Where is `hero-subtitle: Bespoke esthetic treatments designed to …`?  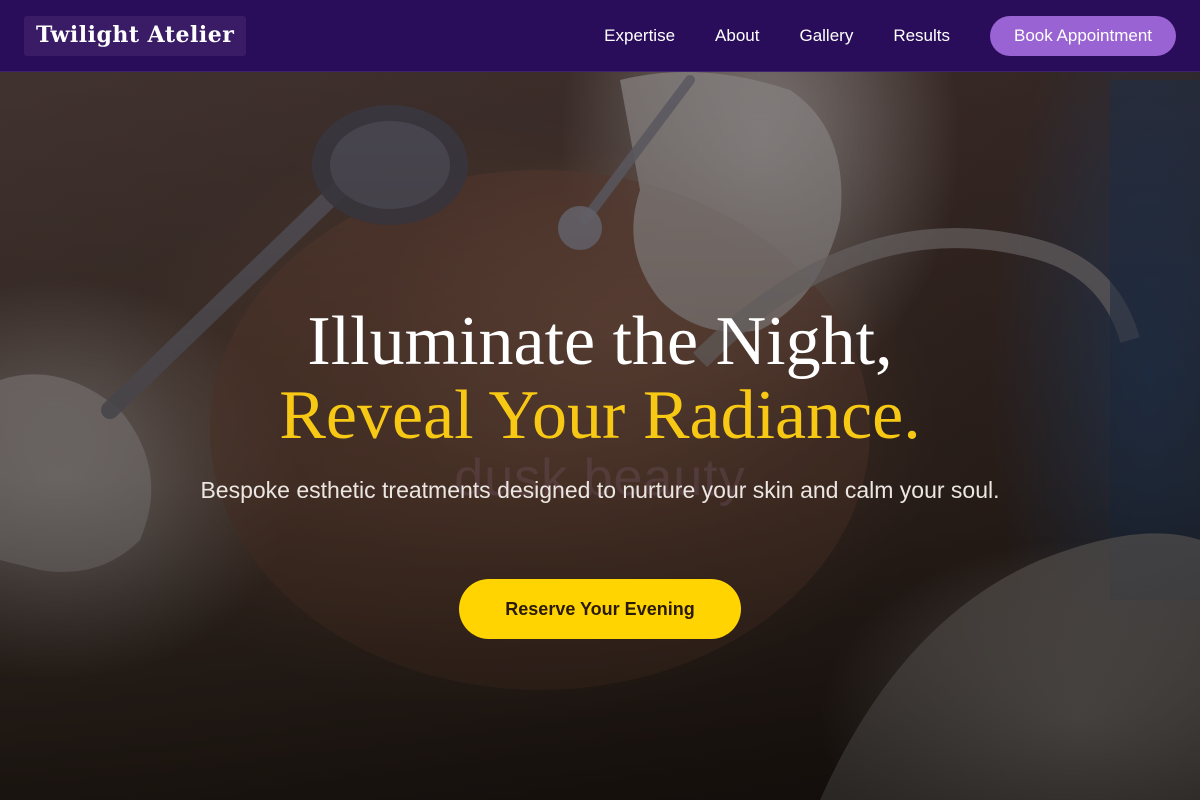 hero-subtitle: Bespoke esthetic treatments designed to … is located at coordinates (600, 490).